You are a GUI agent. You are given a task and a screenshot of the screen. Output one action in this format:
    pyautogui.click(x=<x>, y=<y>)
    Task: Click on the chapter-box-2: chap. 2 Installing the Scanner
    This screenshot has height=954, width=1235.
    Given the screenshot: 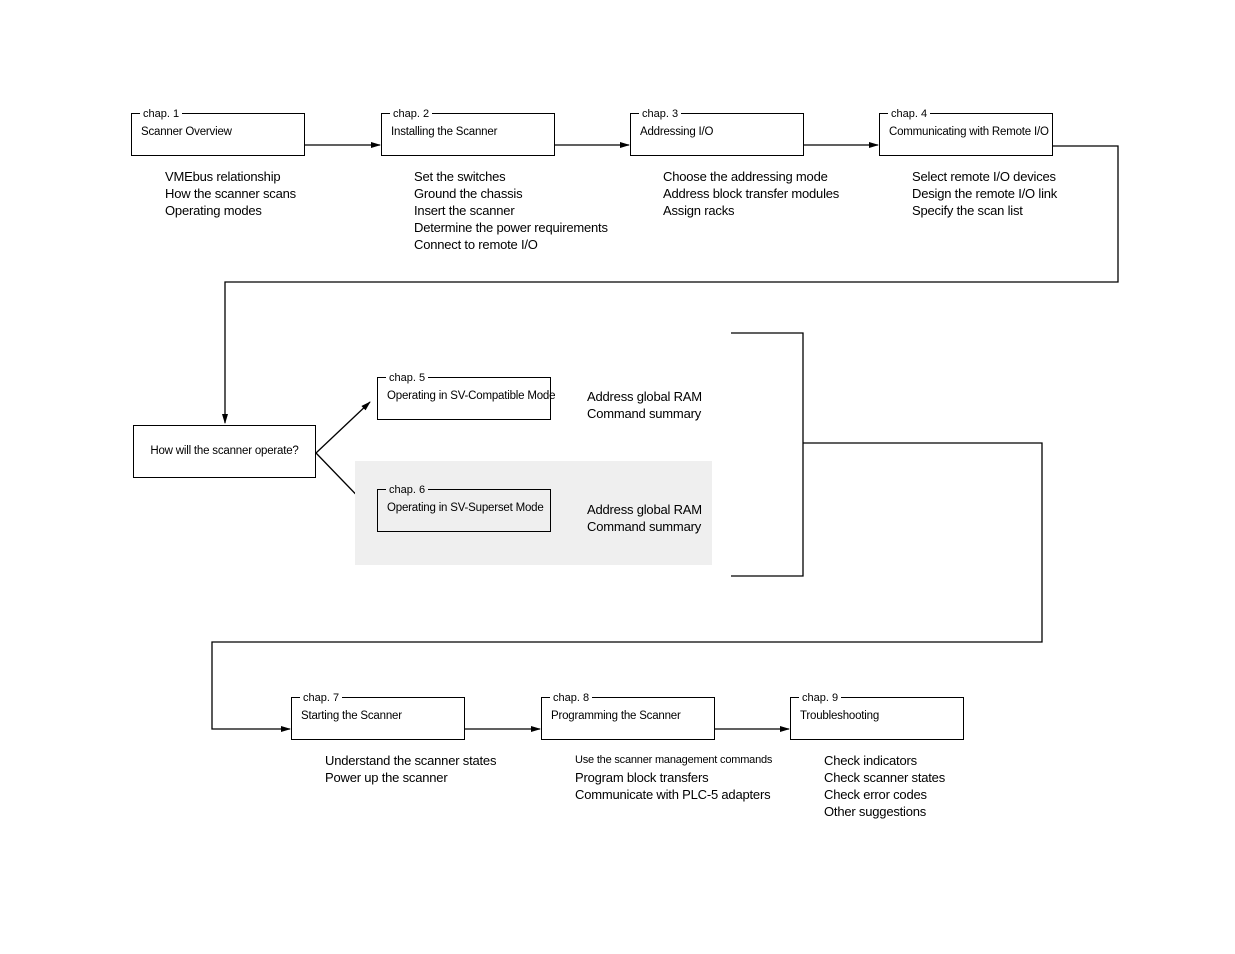 What is the action you would take?
    pyautogui.click(x=468, y=132)
    